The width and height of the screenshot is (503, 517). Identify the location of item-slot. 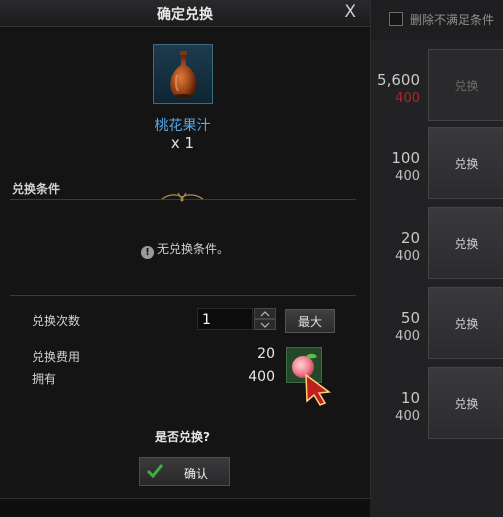
(183, 74).